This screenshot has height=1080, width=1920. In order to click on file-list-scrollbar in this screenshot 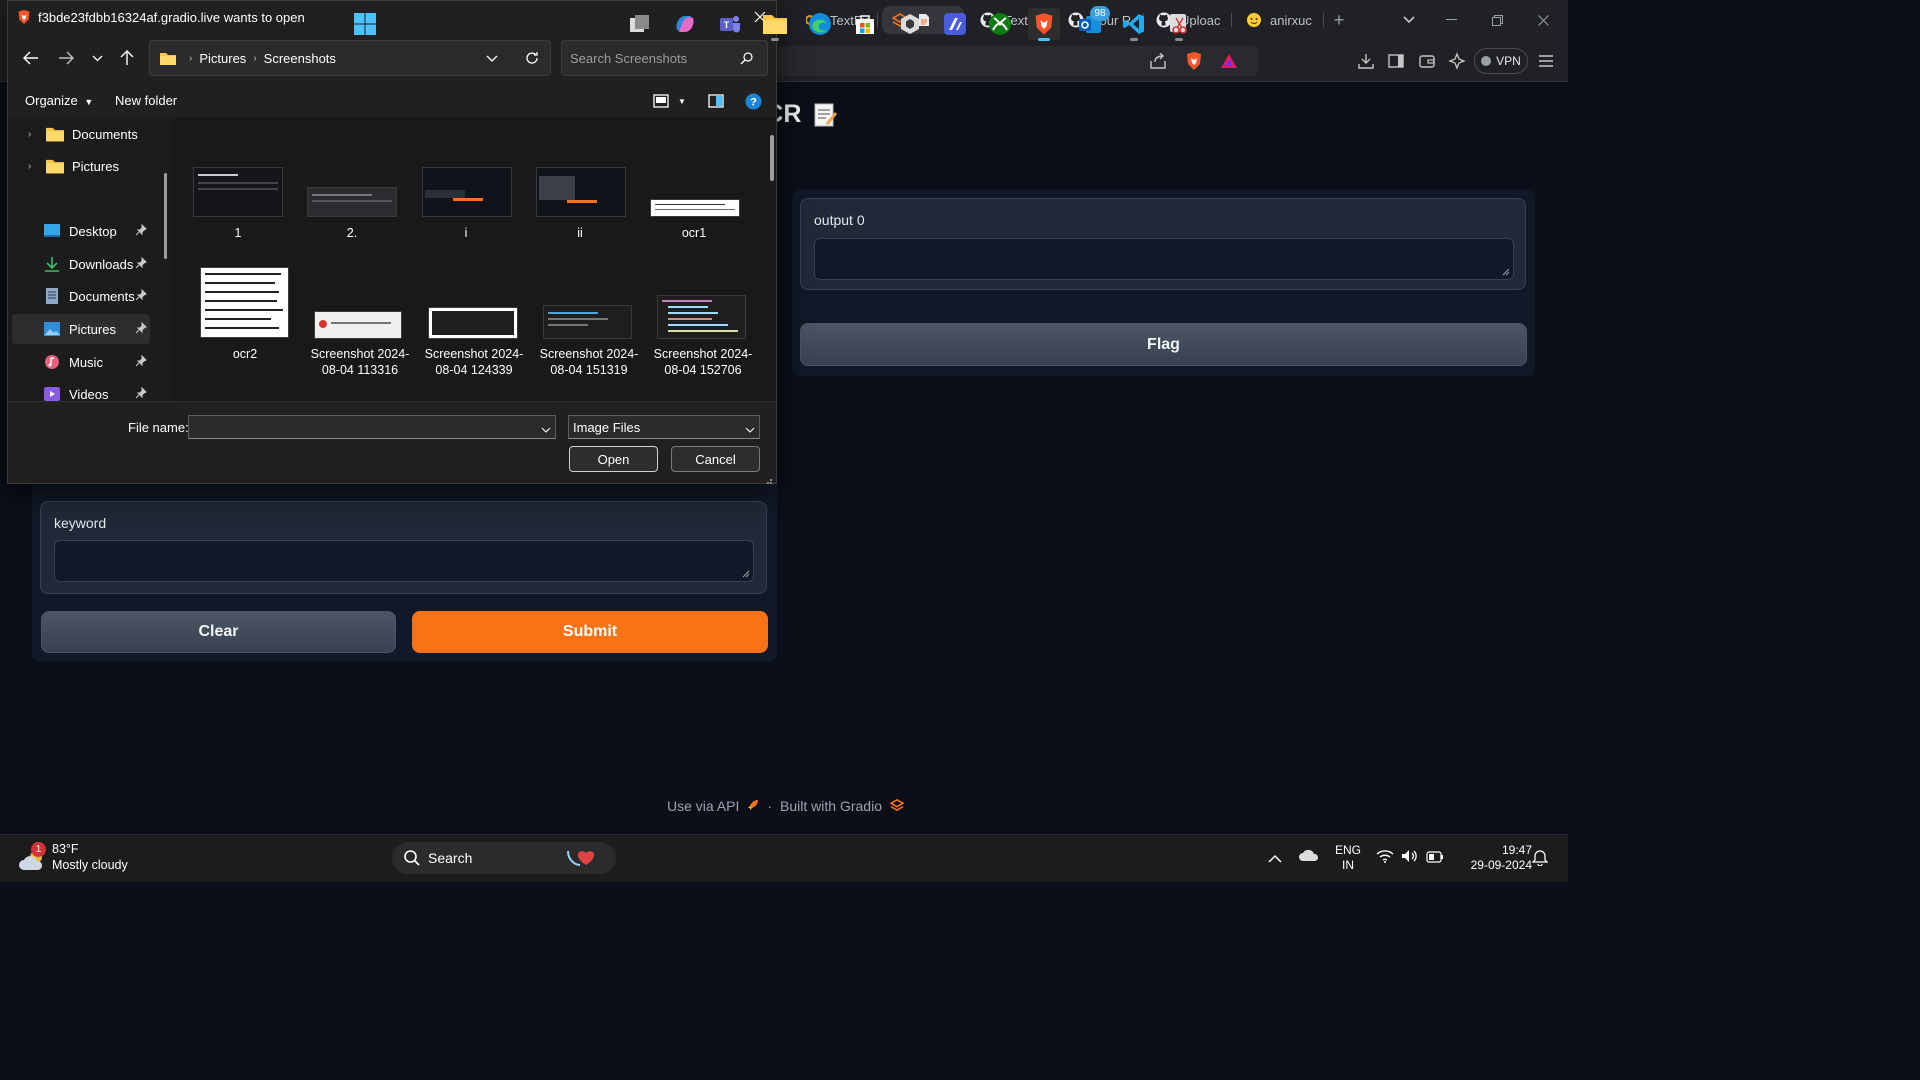, I will do `click(772, 158)`.